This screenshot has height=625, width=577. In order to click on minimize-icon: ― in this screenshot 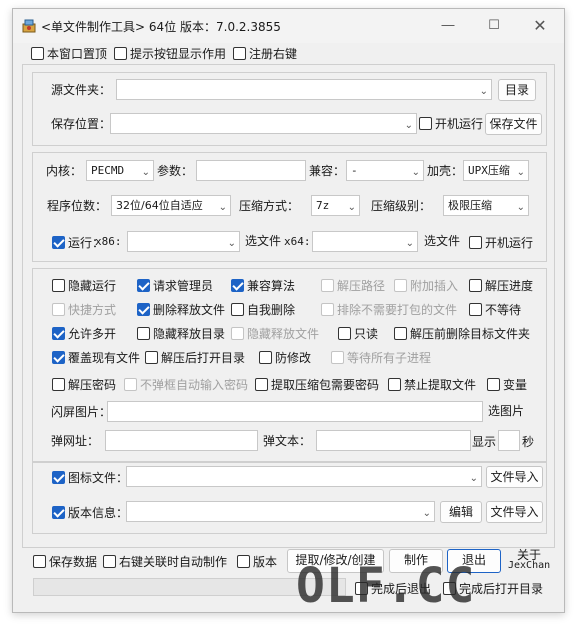, I will do `click(448, 26)`.